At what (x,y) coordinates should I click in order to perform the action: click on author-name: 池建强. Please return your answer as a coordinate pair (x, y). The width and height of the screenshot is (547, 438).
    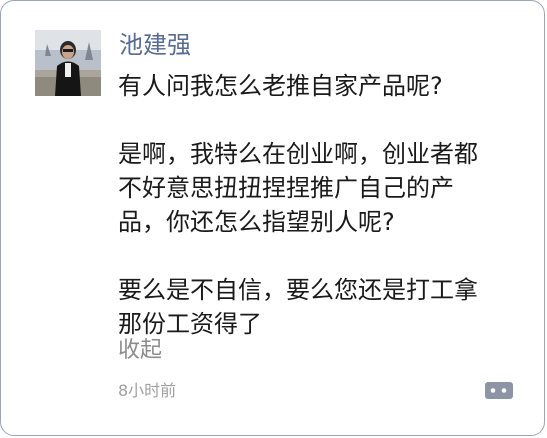
    Looking at the image, I should click on (155, 45).